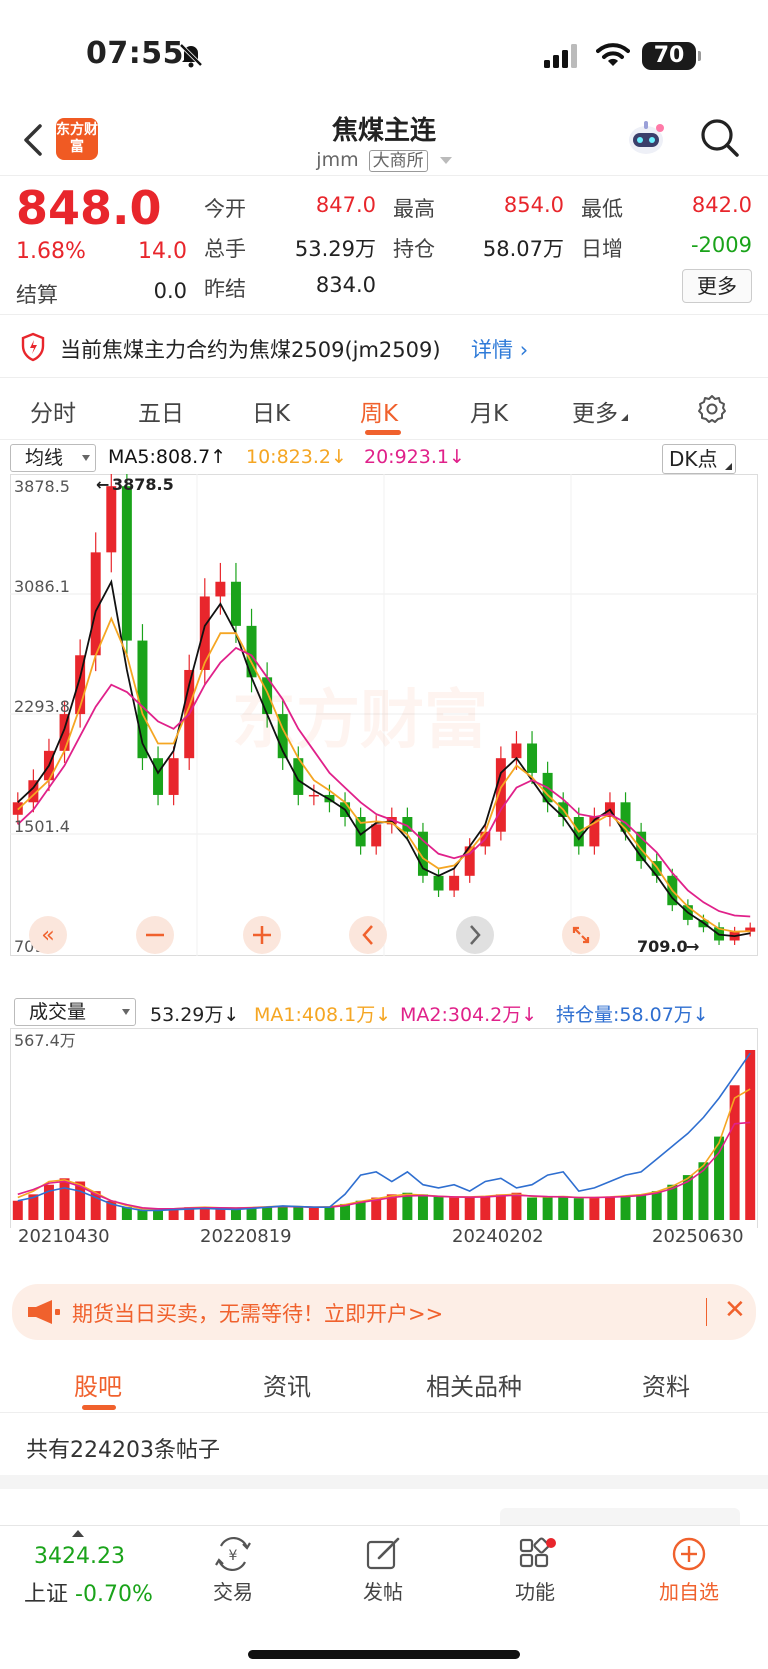 Image resolution: width=768 pixels, height=1669 pixels. I want to click on y-tick-label: 3878.5, so click(42, 486).